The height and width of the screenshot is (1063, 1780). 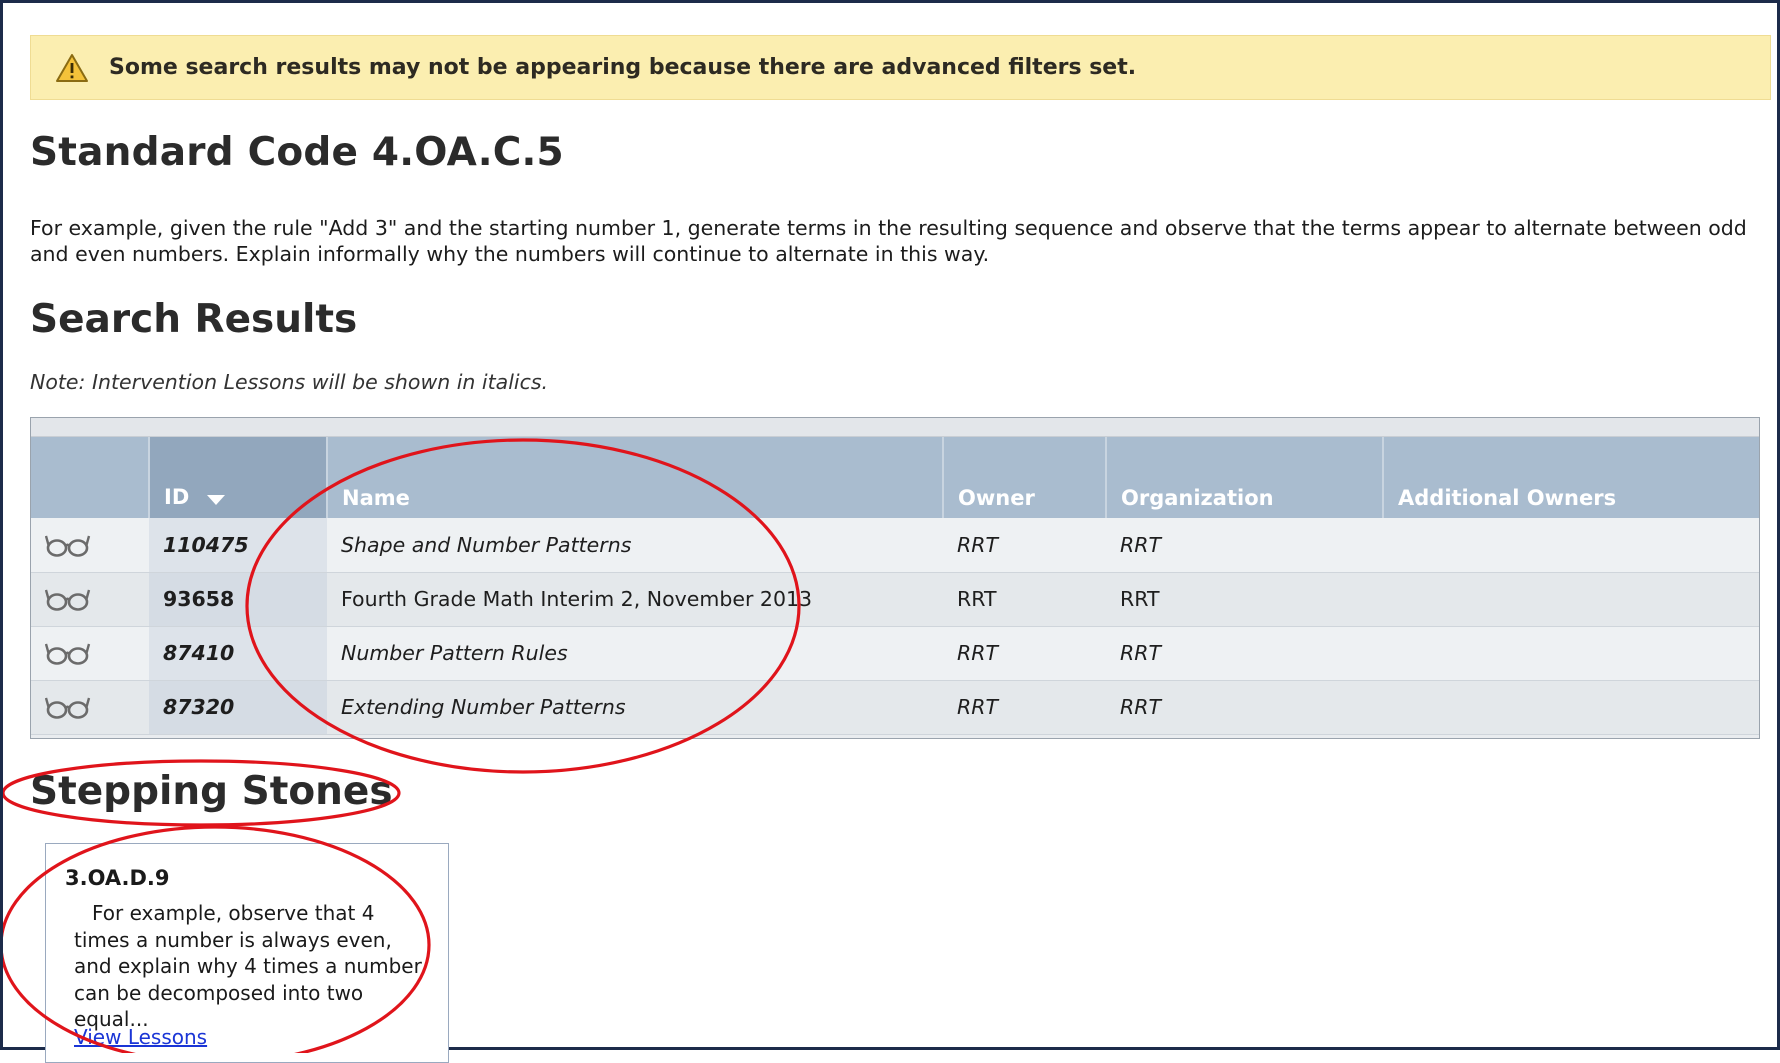 I want to click on name-cell: Number Pattern Rules, so click(x=635, y=653).